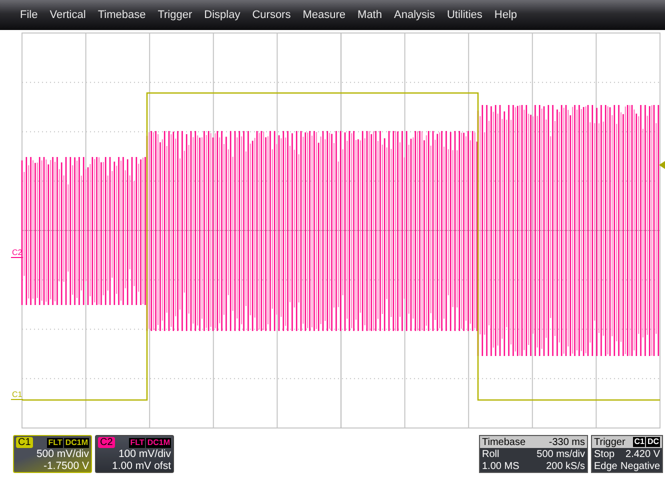 The image size is (665, 477). What do you see at coordinates (62, 454) in the screenshot?
I see `channel-scale: 500 mV/div` at bounding box center [62, 454].